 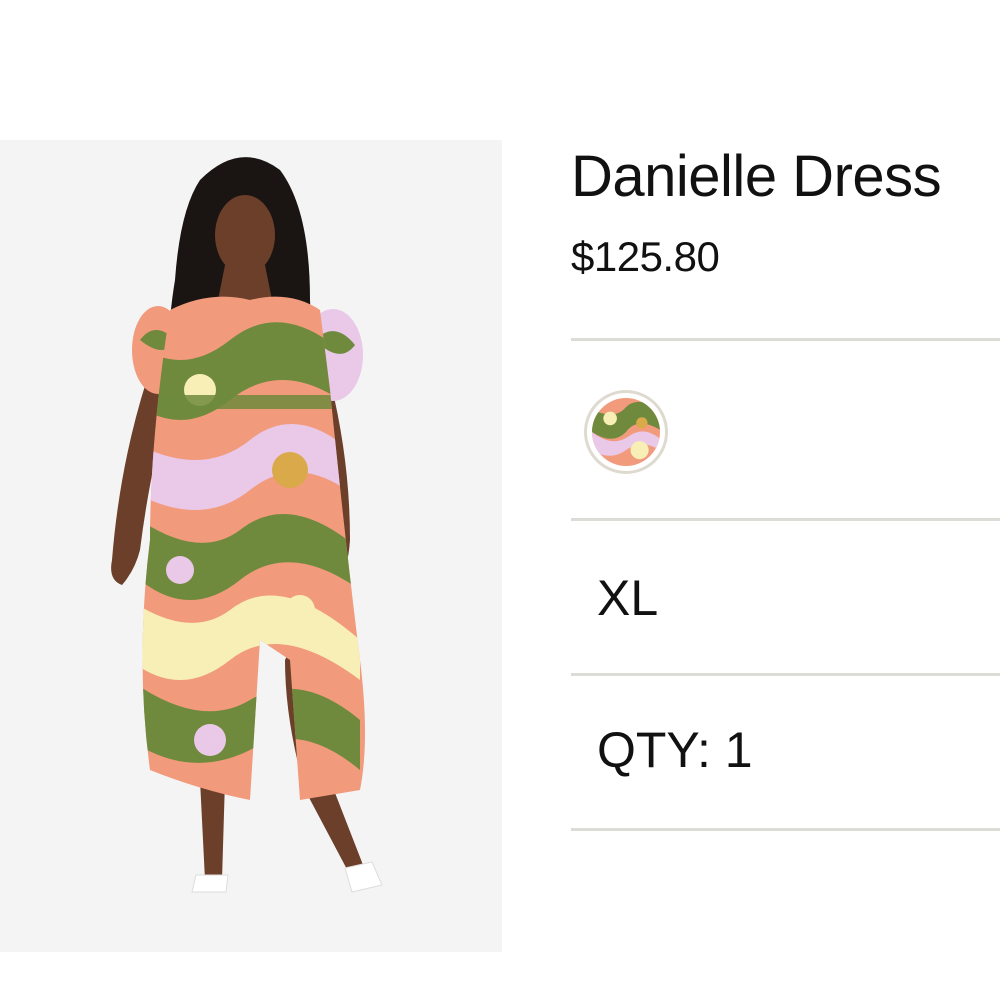 I want to click on quantity-selector: QTY: 1, so click(x=675, y=750).